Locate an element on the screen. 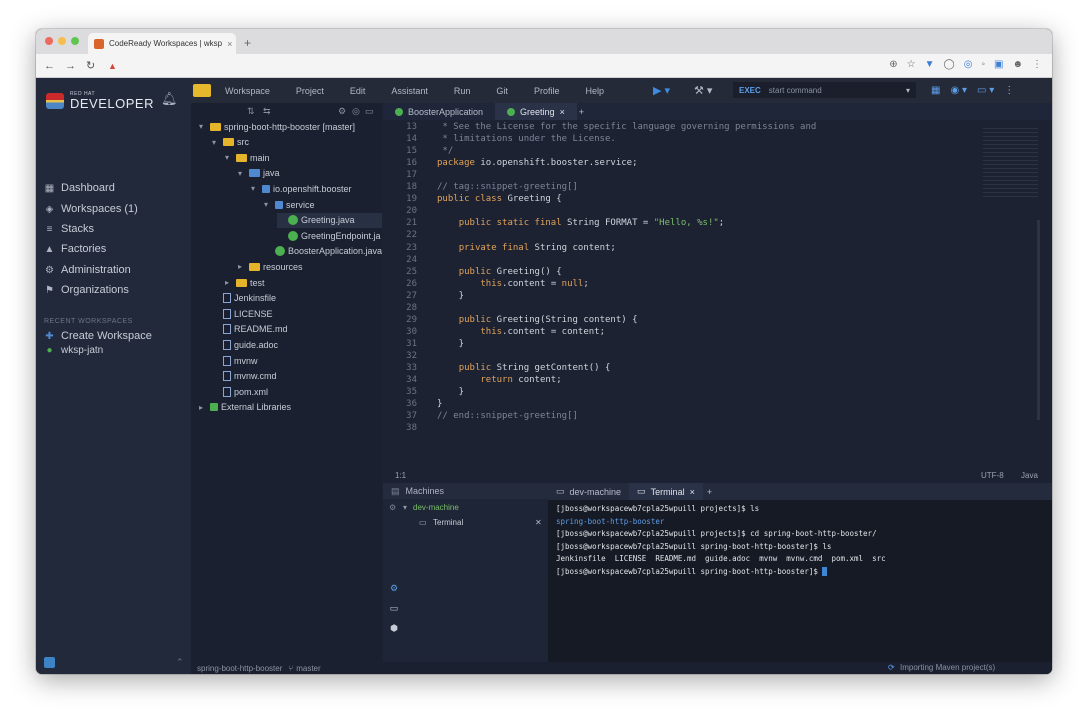  tree-item: ▸ resources is located at coordinates (310, 266).